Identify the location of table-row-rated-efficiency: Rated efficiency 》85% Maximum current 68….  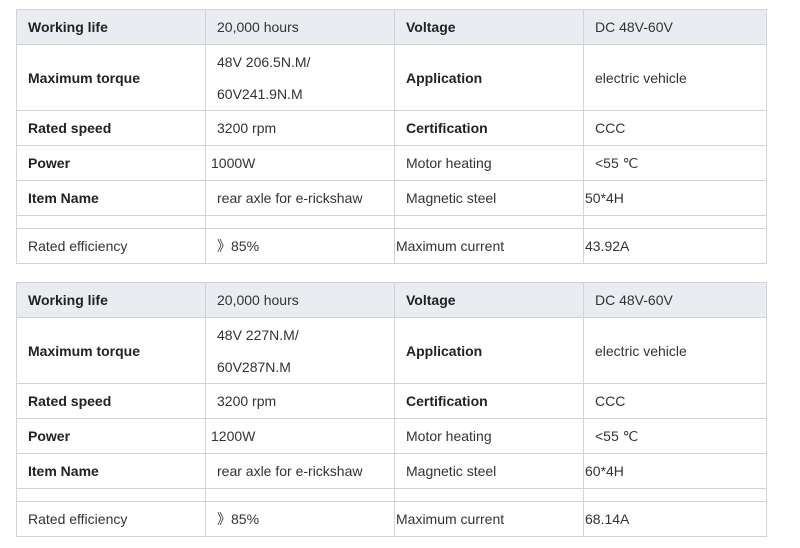
(391, 519).